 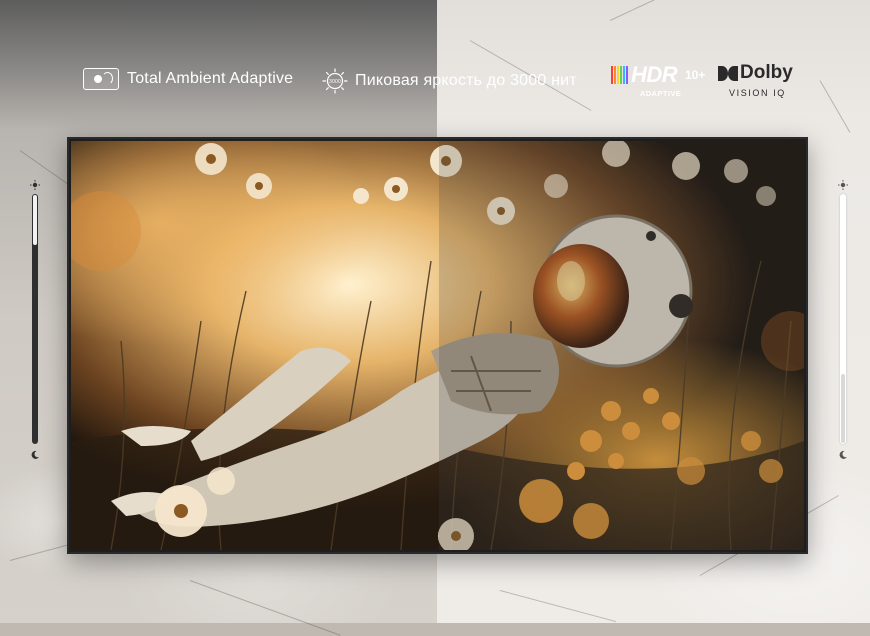 I want to click on dolby-logo-text: Dolby, so click(x=766, y=72).